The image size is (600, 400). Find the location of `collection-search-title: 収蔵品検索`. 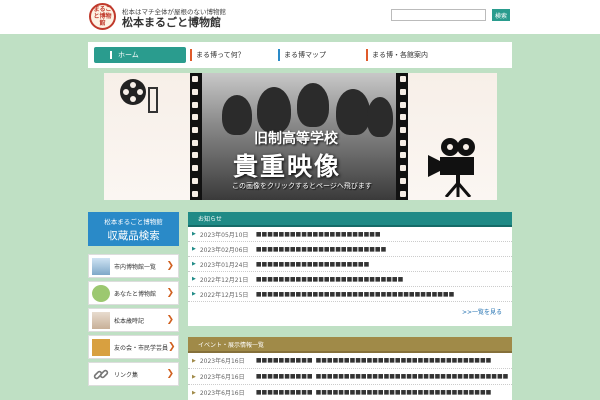

collection-search-title: 収蔵品検索 is located at coordinates (133, 236).